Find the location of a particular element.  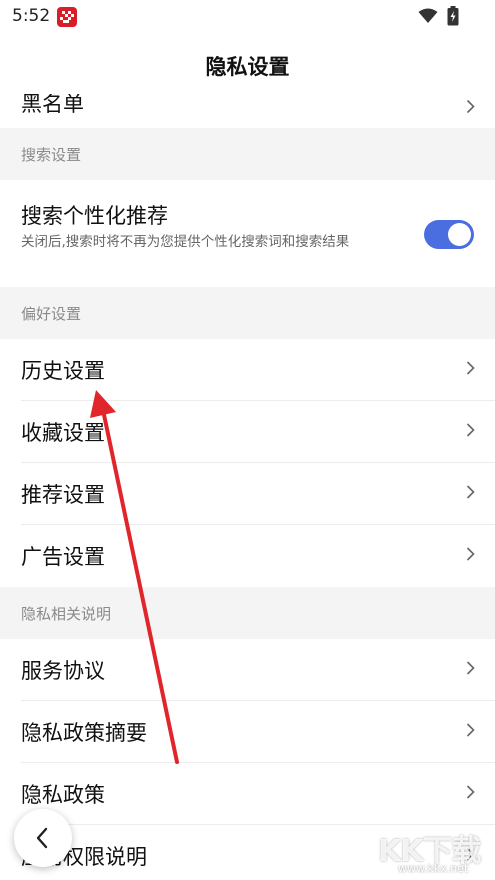

recommend-settings-row: 推荐设置 is located at coordinates (247, 494).